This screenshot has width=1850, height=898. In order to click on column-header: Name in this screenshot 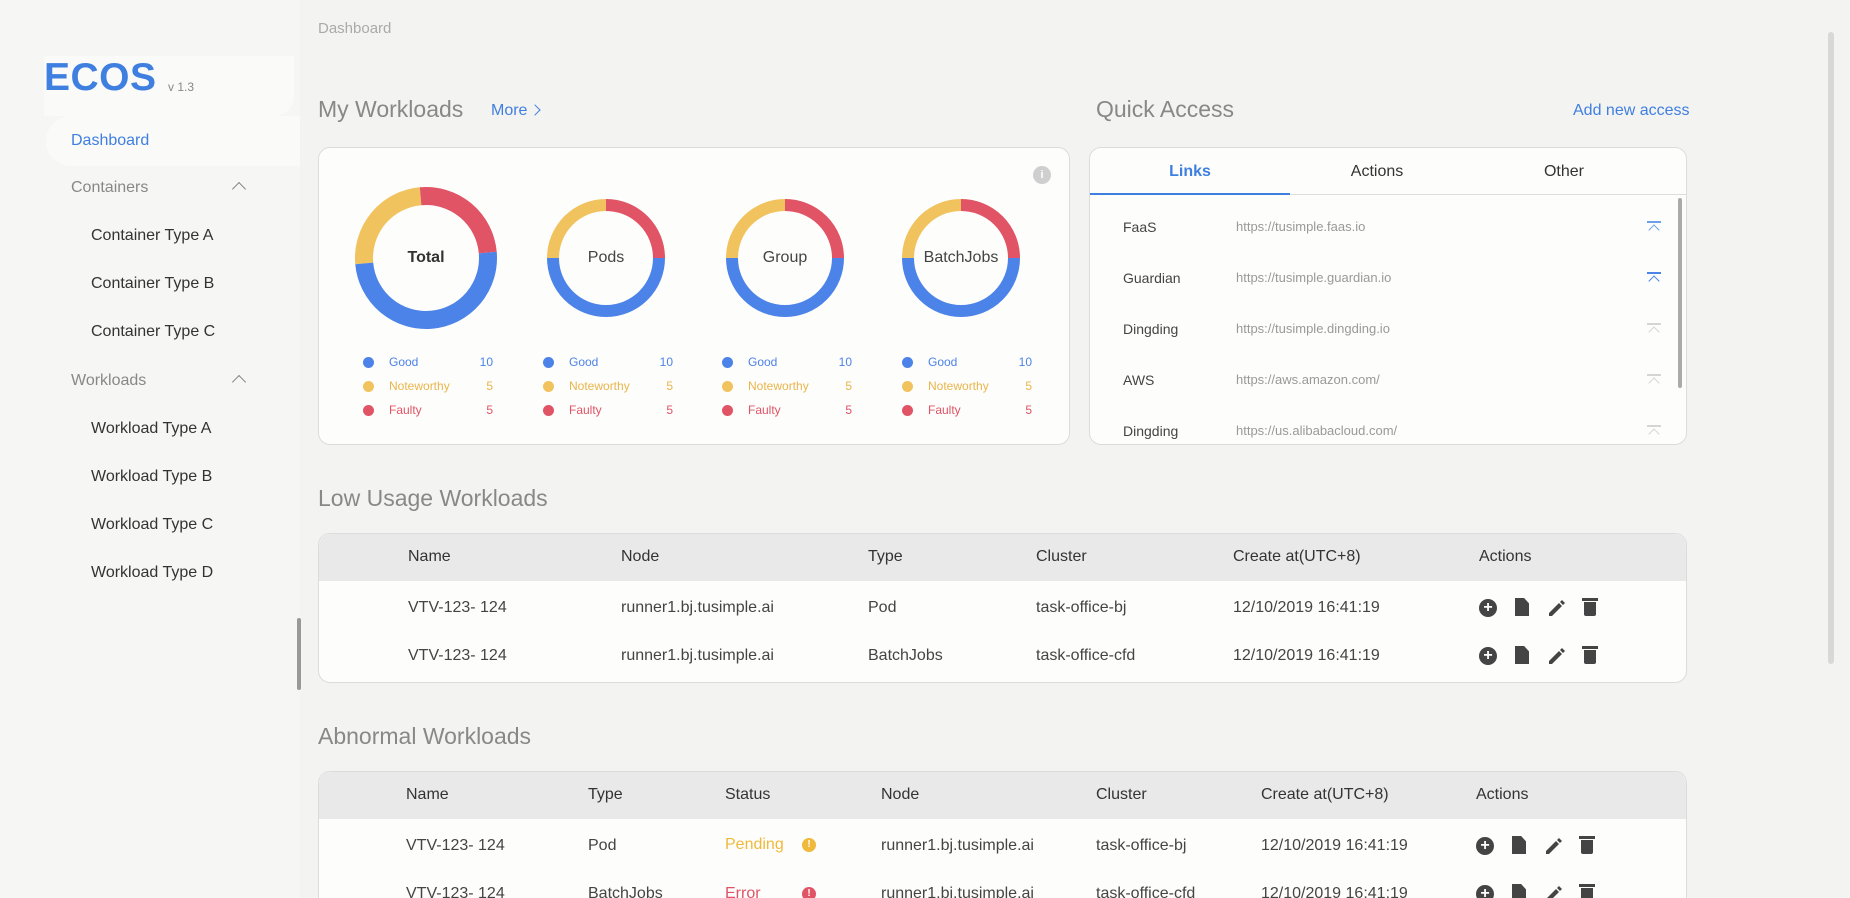, I will do `click(429, 556)`.